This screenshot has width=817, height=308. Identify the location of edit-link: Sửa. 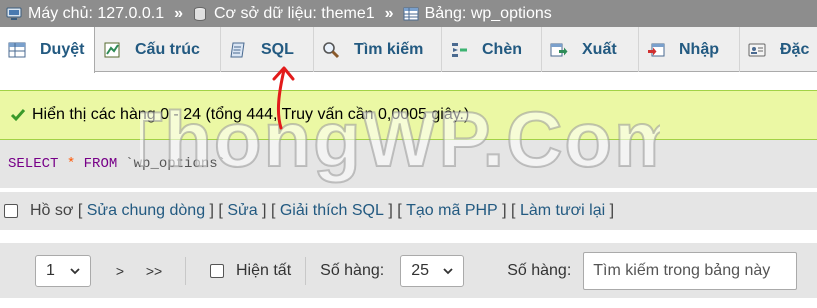
(242, 211).